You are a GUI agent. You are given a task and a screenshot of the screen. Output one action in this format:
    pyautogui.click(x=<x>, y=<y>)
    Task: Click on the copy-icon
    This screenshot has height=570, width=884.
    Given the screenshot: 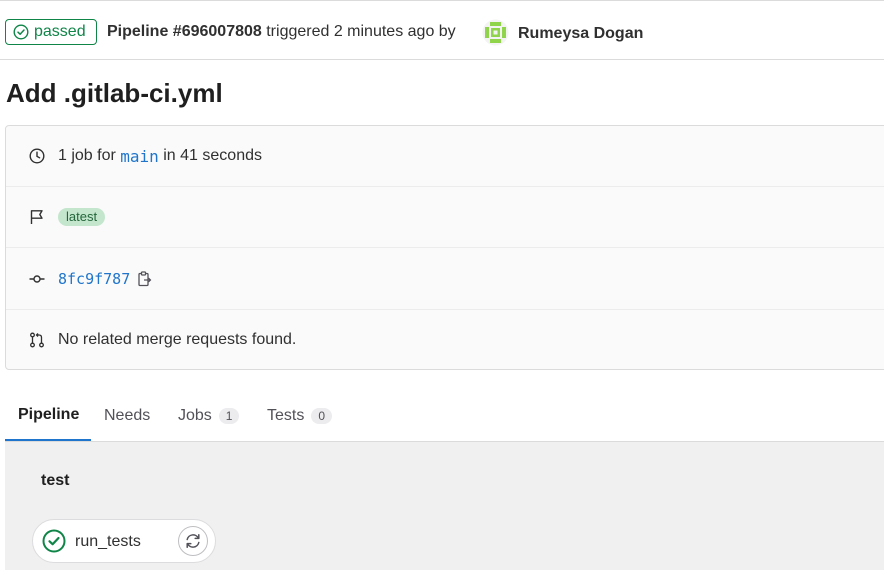 What is the action you would take?
    pyautogui.click(x=145, y=278)
    